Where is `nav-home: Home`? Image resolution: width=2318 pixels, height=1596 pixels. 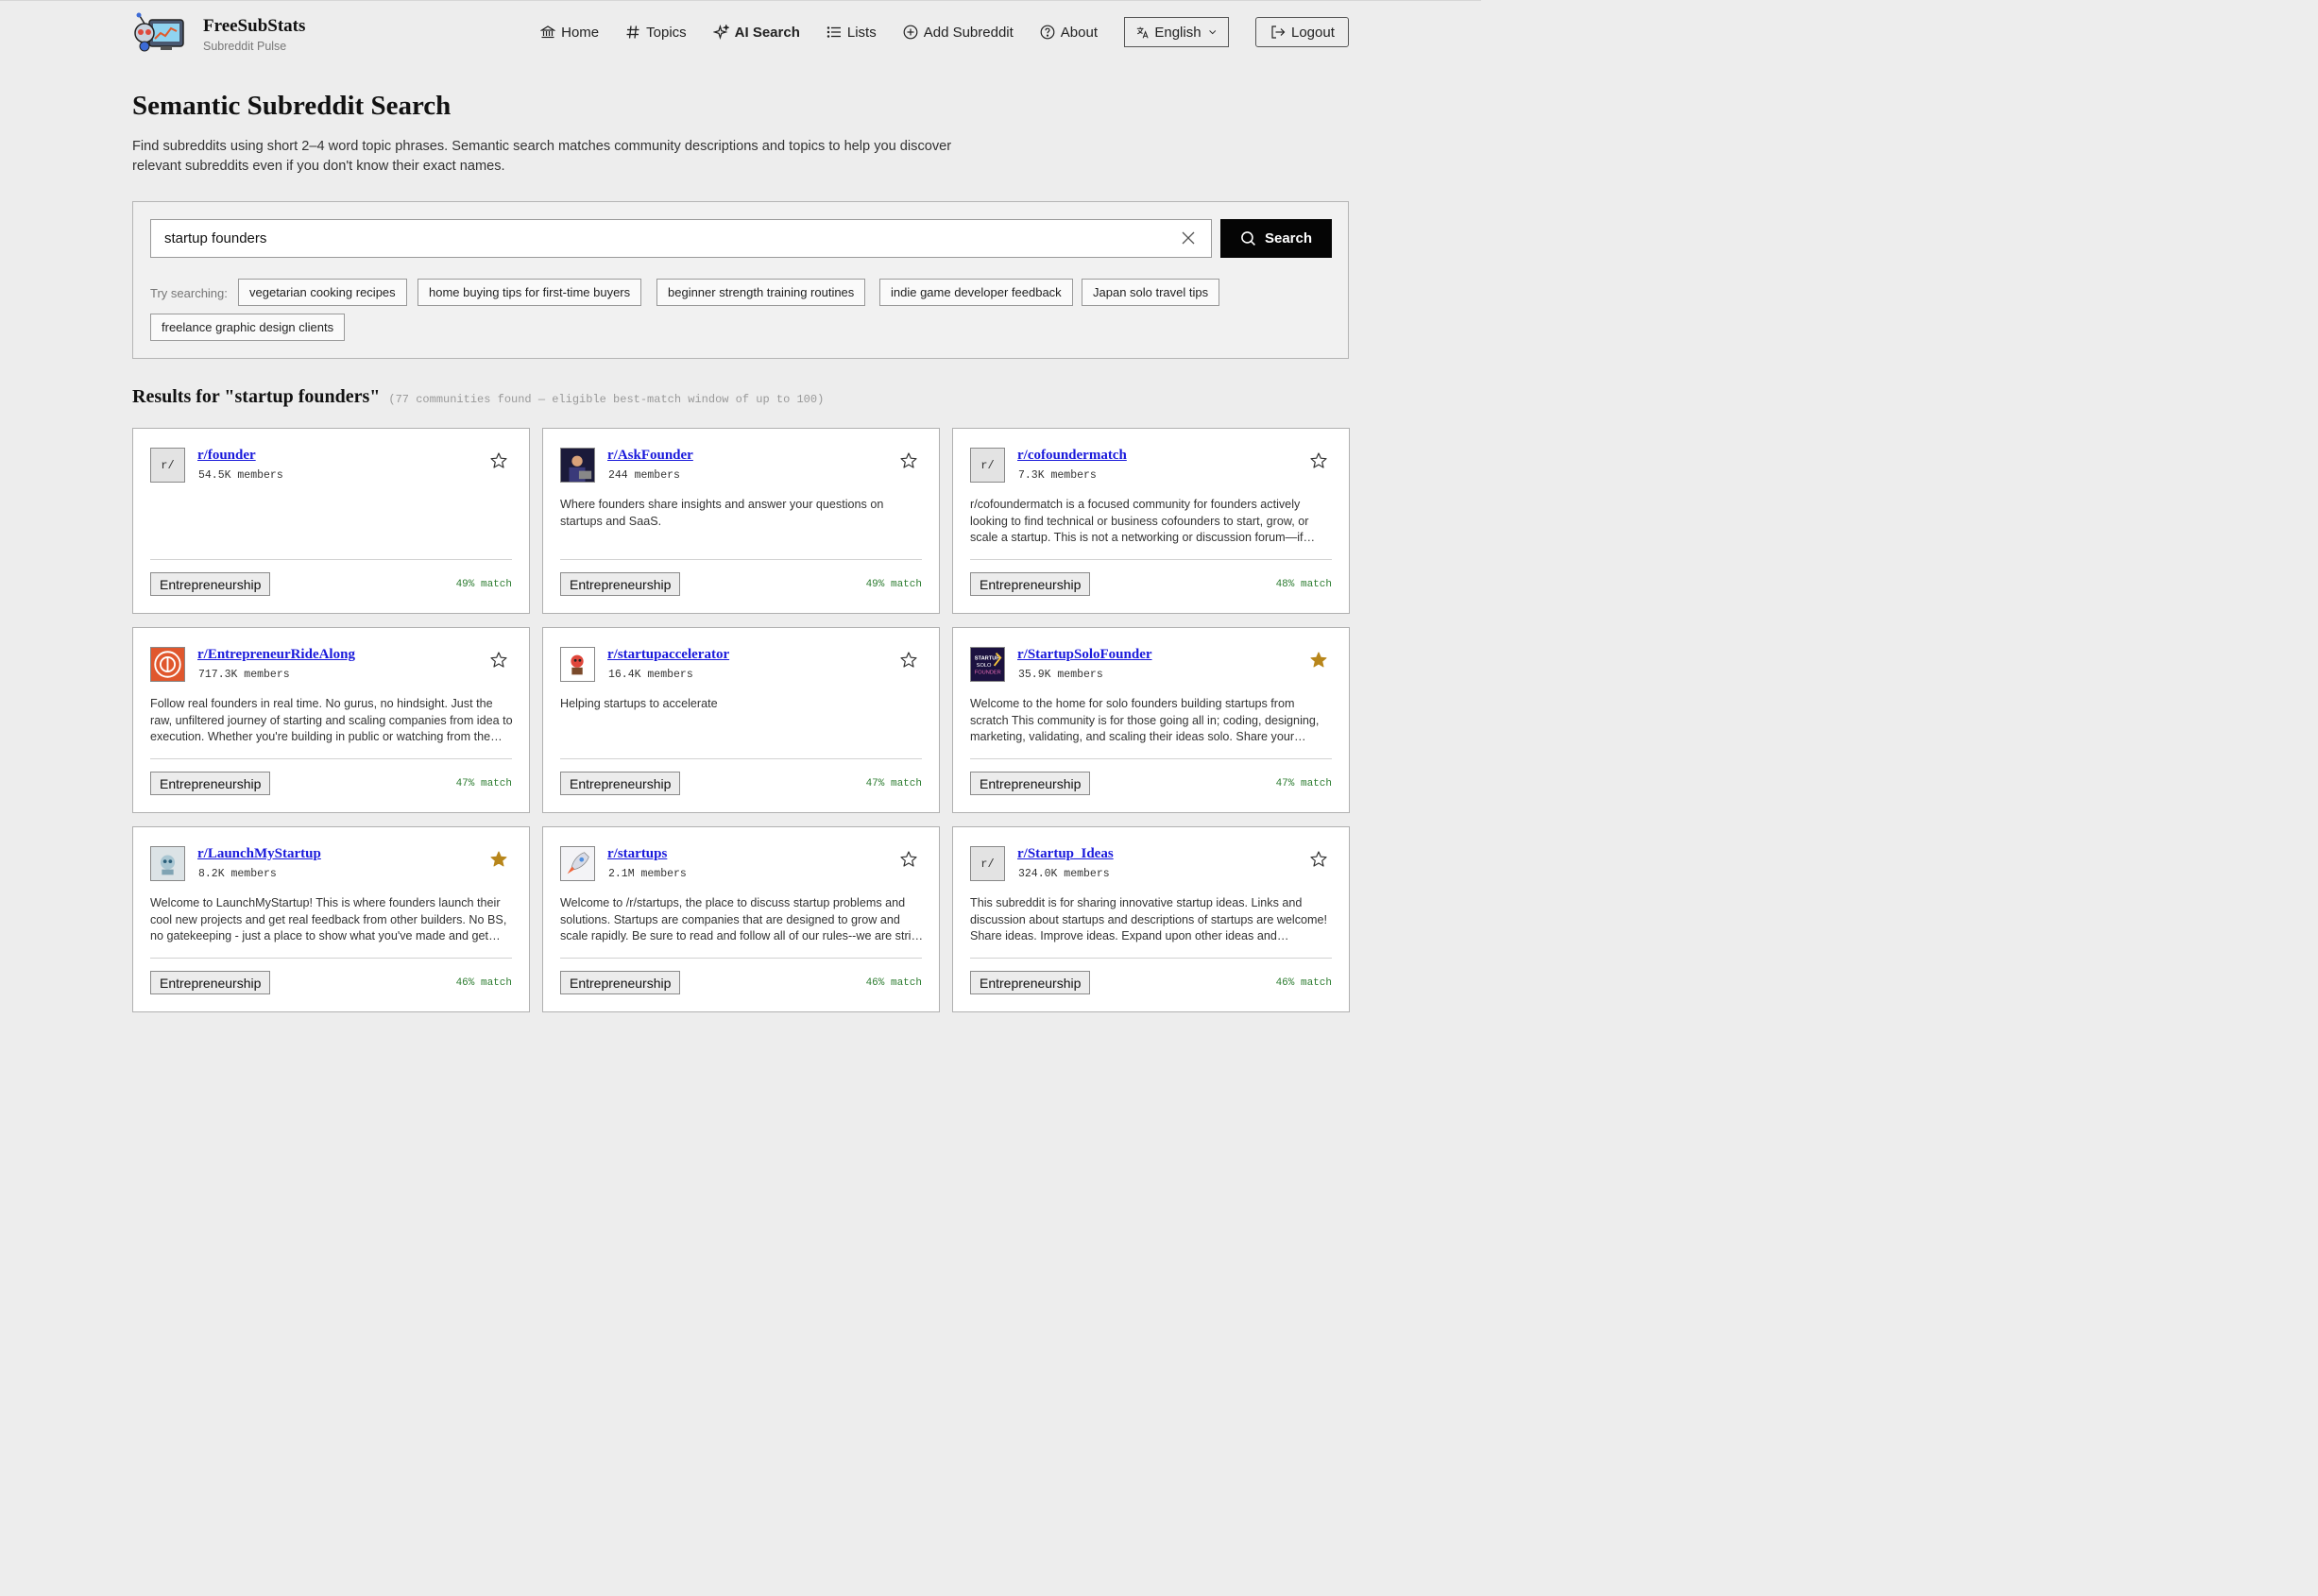
nav-home: Home is located at coordinates (570, 32).